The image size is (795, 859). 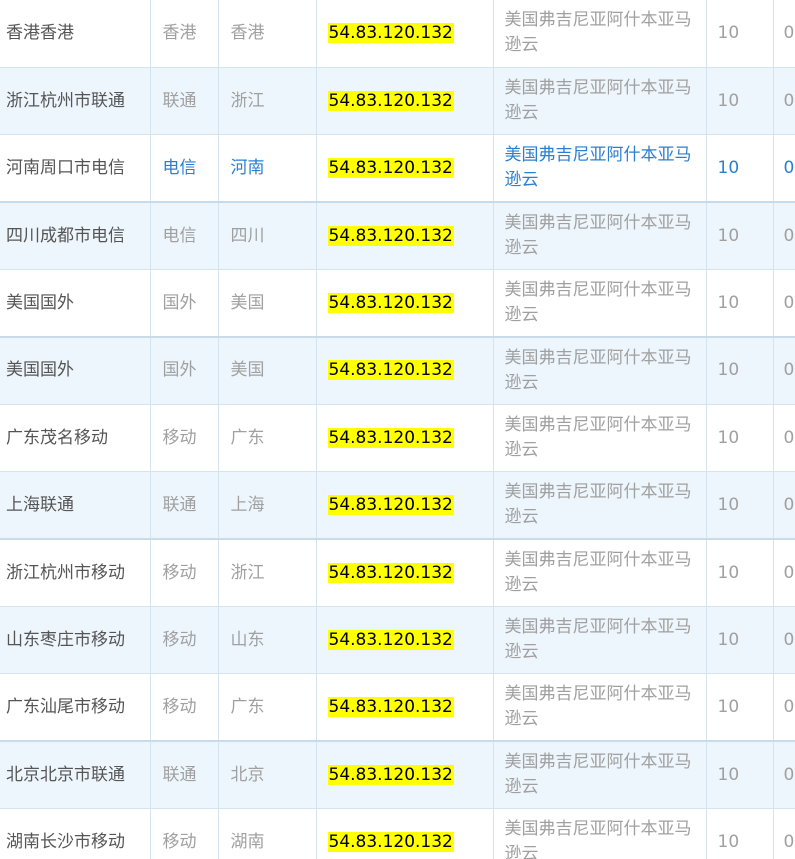 I want to click on location-cell: 香港香港, so click(x=75, y=34).